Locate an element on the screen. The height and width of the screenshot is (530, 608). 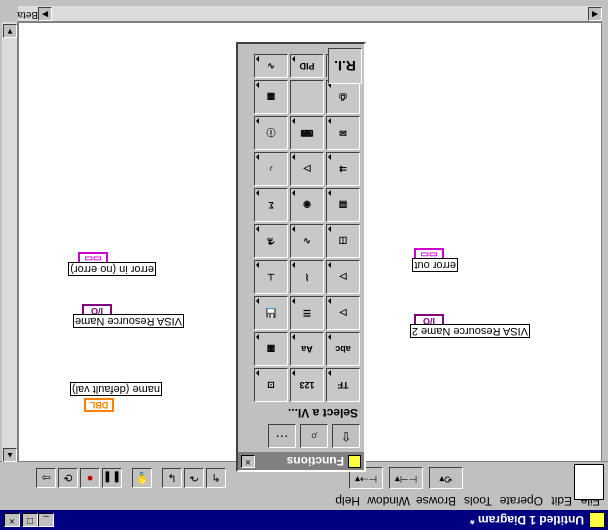
palette-cell-express-analysis: ▦ is located at coordinates (271, 97).